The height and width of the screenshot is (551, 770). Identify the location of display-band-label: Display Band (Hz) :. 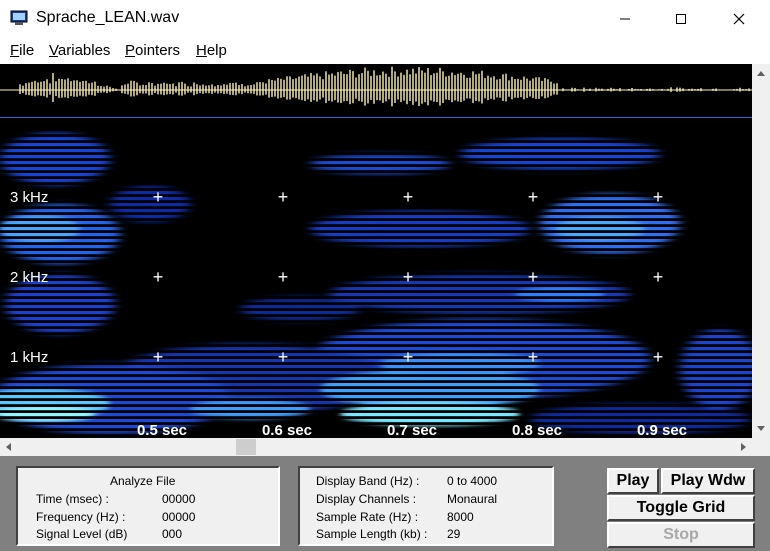
(368, 481).